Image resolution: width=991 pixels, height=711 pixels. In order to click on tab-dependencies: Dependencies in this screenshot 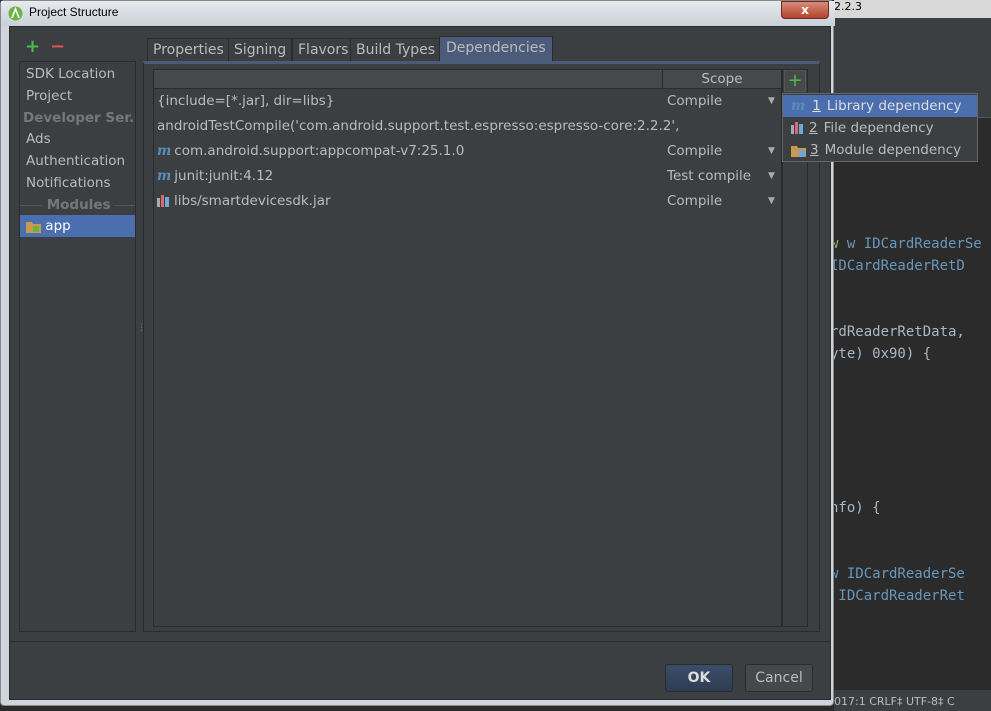, I will do `click(496, 48)`.